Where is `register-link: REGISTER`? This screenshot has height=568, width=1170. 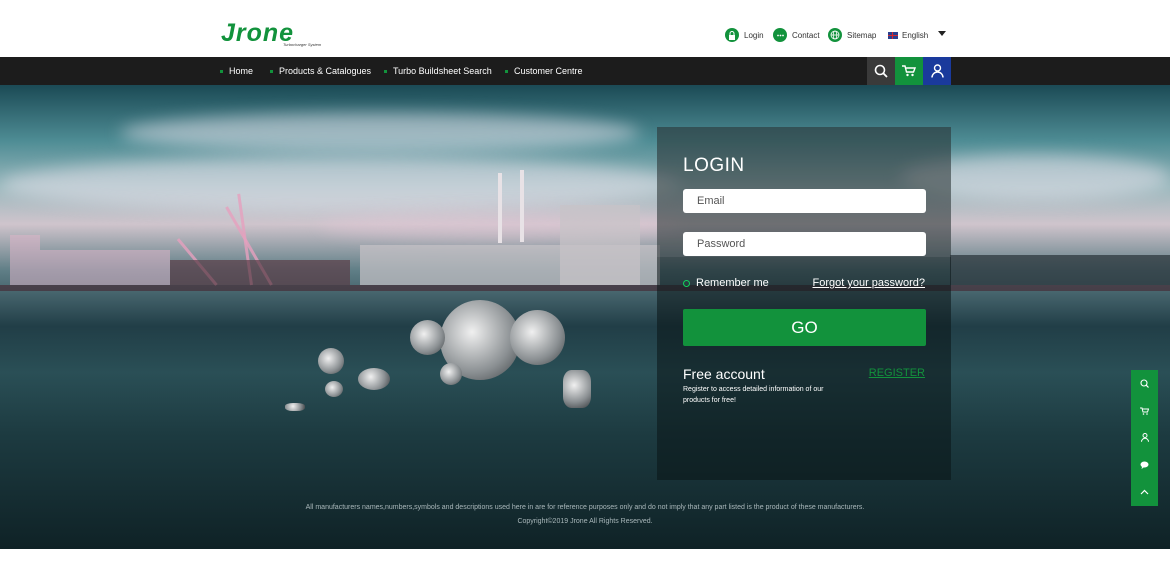 register-link: REGISTER is located at coordinates (897, 373).